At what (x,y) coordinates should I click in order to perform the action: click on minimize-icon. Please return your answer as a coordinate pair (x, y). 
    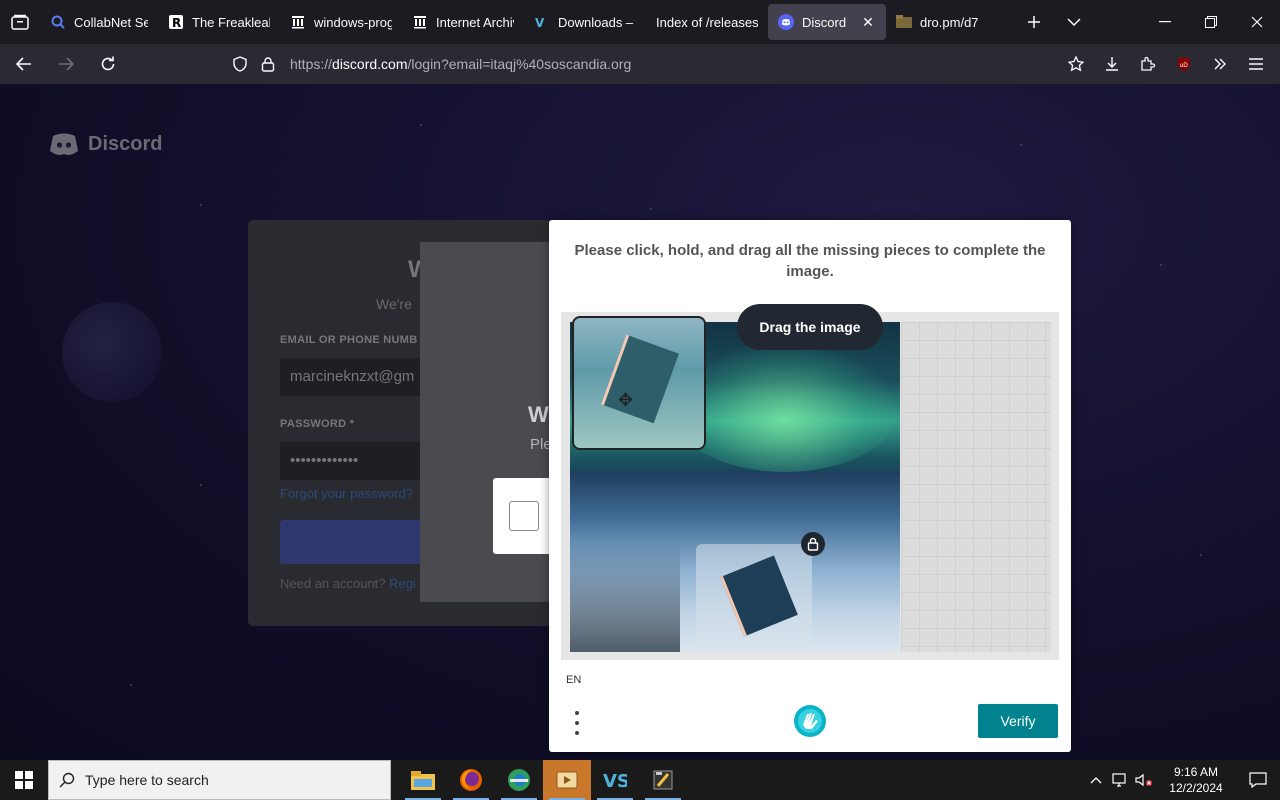
    Looking at the image, I should click on (1165, 22).